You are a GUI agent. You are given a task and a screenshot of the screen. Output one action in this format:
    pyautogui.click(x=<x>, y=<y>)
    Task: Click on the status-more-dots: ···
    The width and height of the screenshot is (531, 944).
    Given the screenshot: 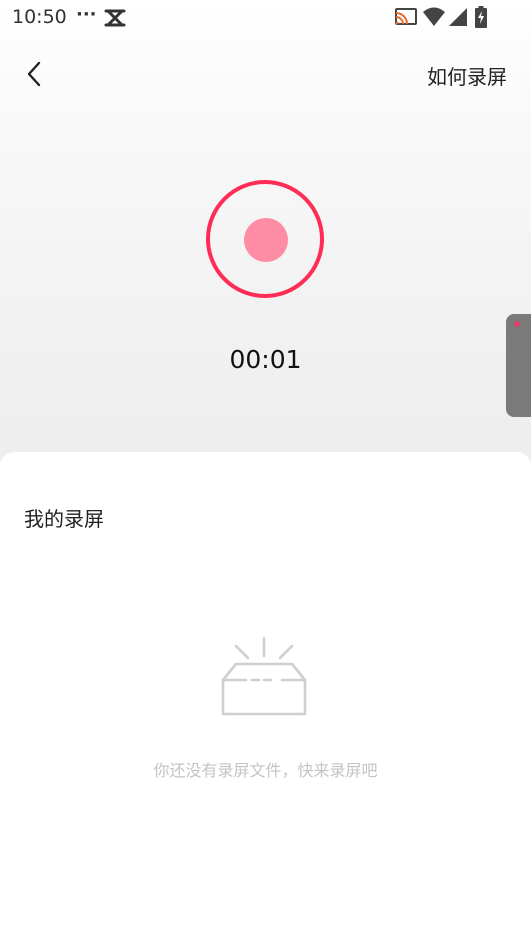 What is the action you would take?
    pyautogui.click(x=86, y=14)
    